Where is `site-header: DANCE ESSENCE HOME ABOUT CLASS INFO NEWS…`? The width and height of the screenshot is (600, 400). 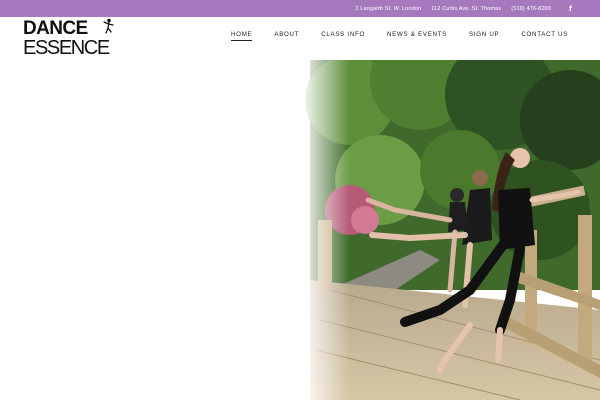
site-header: DANCE ESSENCE HOME ABOUT CLASS INFO NEWS… is located at coordinates (300, 38).